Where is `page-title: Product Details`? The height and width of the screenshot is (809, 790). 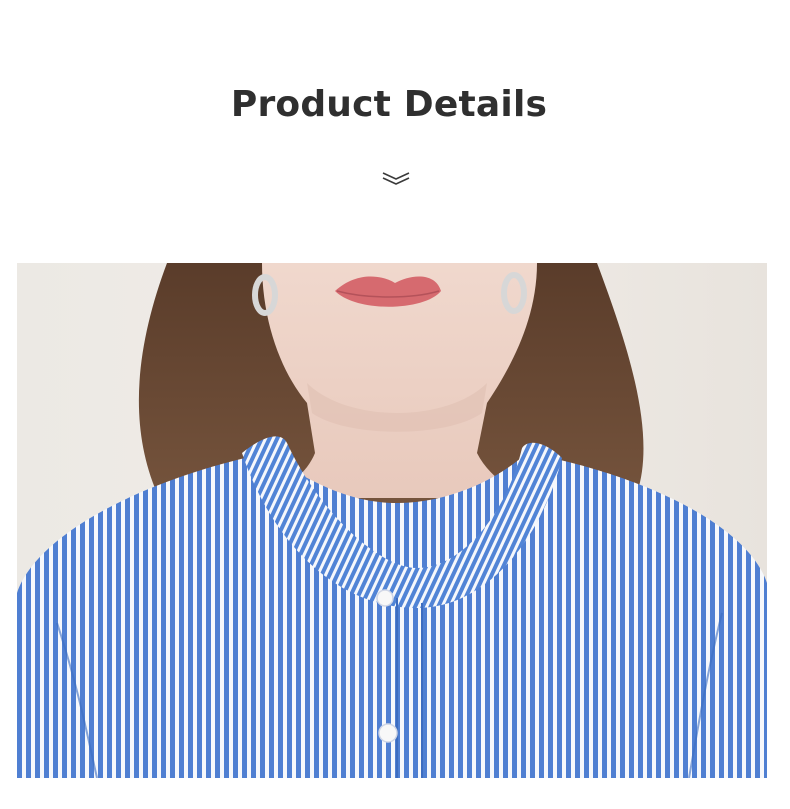
page-title: Product Details is located at coordinates (389, 104).